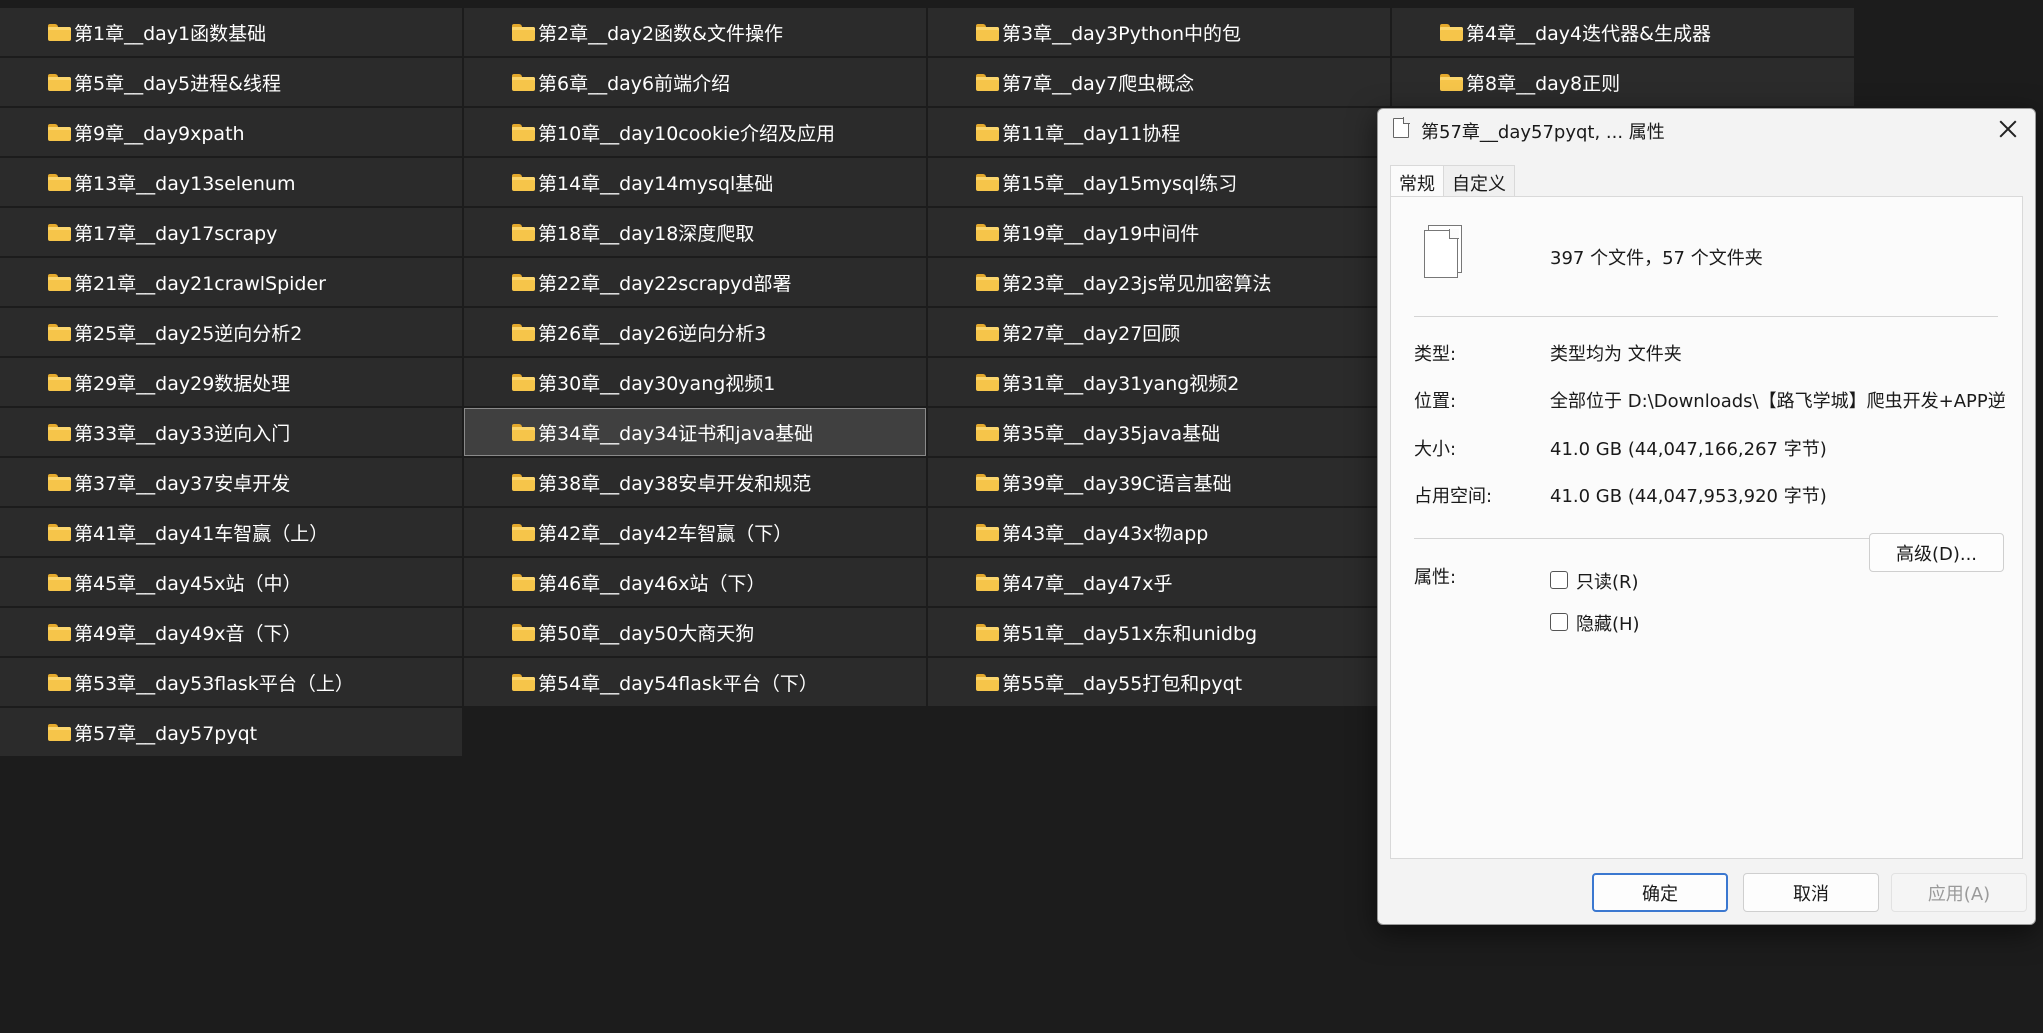 The height and width of the screenshot is (1033, 2043). I want to click on folder-item: 第46章__day46x站（下）, so click(695, 582).